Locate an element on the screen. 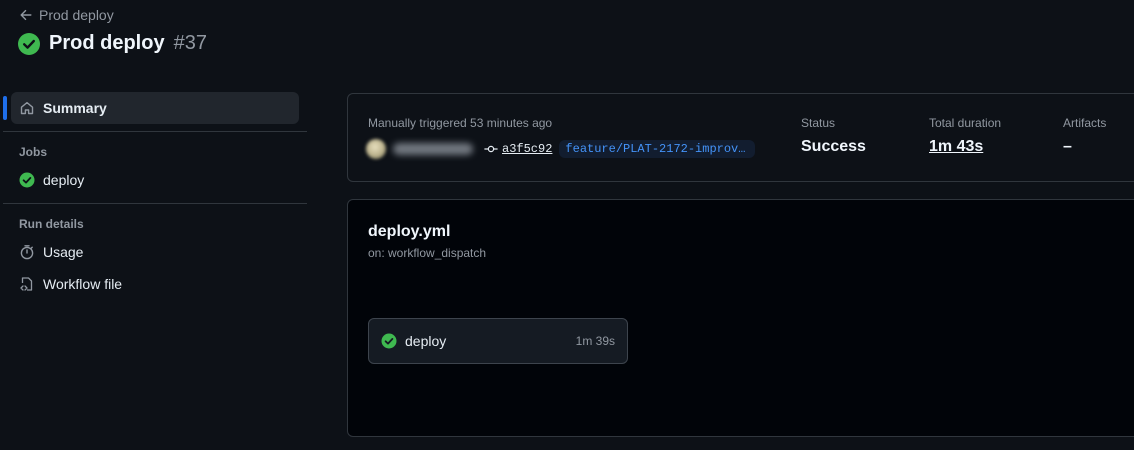 This screenshot has width=1134, height=450. status-value: Success is located at coordinates (833, 146).